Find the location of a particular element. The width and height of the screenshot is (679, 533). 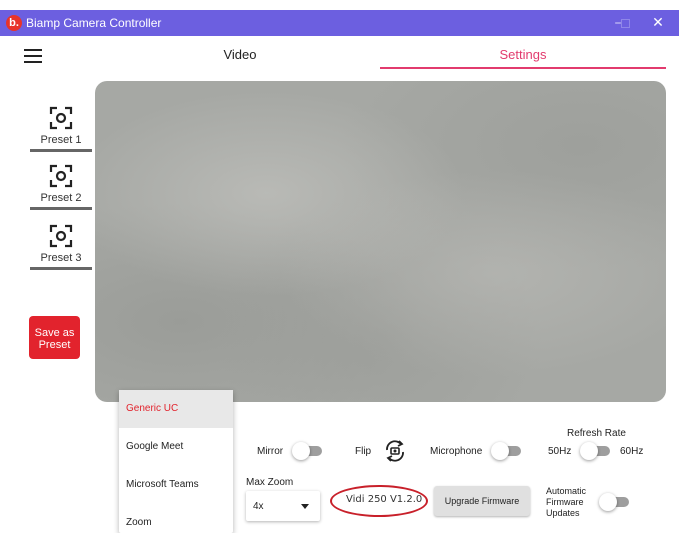

flip-label: Flip is located at coordinates (363, 451).